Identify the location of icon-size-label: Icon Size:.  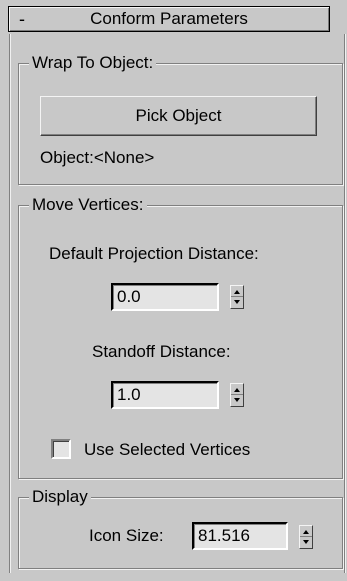
(126, 535).